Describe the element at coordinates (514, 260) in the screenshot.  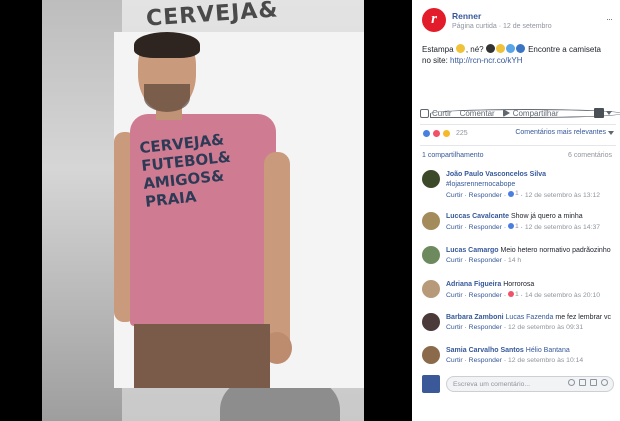
I see `comment-time: 14 h` at that location.